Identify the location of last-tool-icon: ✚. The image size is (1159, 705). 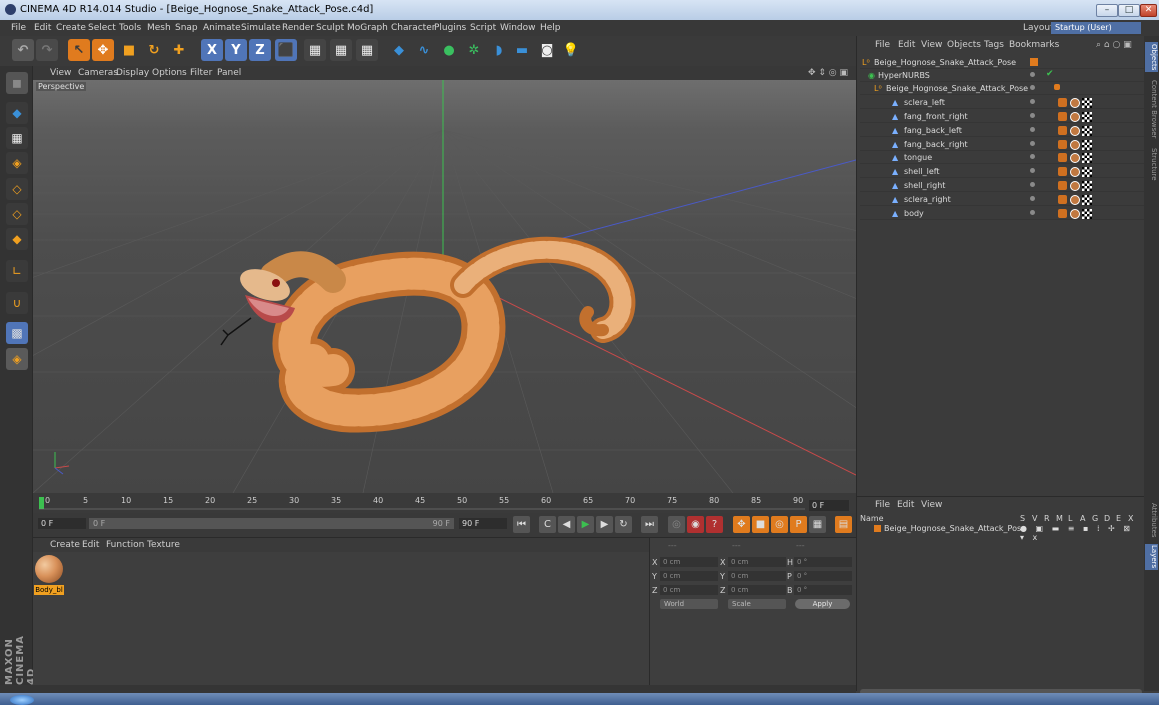
(179, 50).